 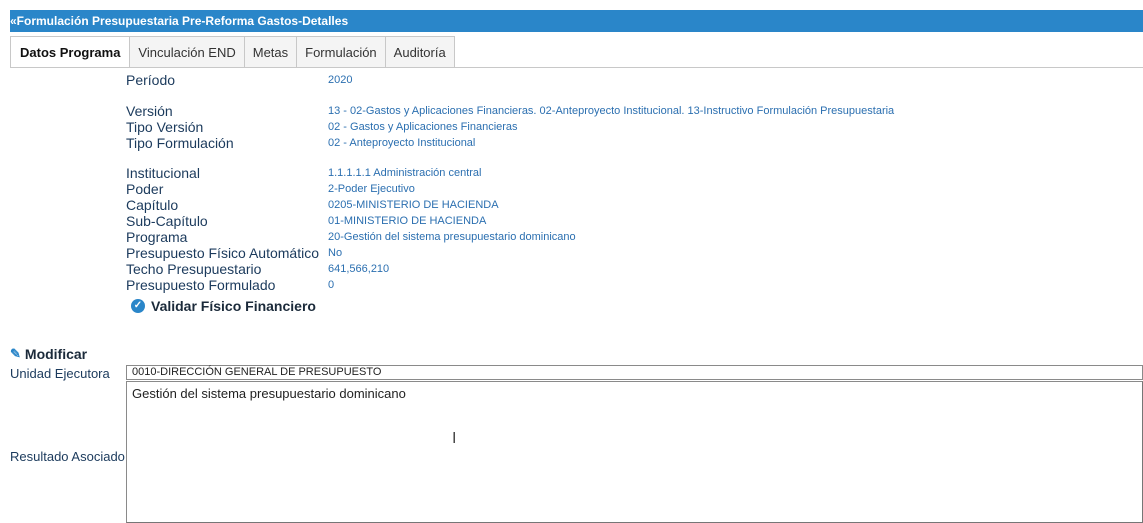 I want to click on presupuesto-fisico-label: Presupuesto Físico Automático, so click(x=222, y=253).